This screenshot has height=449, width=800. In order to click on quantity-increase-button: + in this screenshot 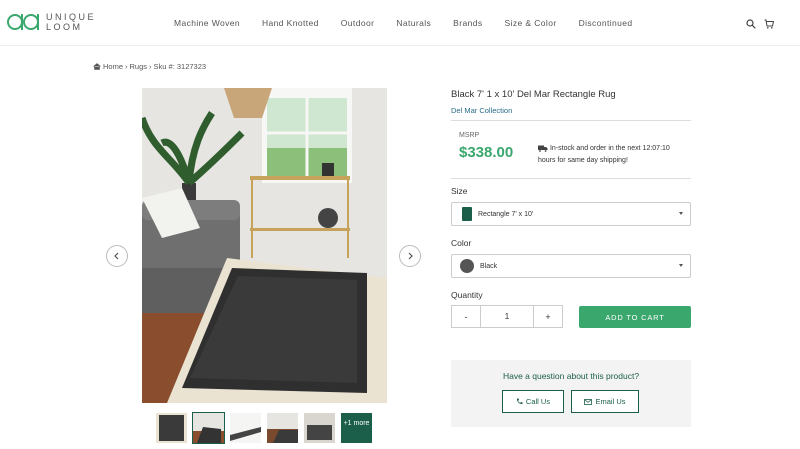, I will do `click(548, 316)`.